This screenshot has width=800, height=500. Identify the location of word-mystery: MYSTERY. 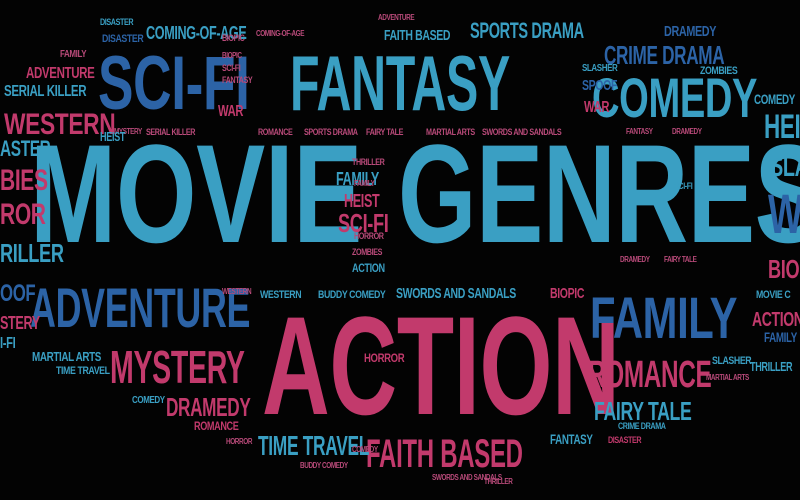
(177, 367).